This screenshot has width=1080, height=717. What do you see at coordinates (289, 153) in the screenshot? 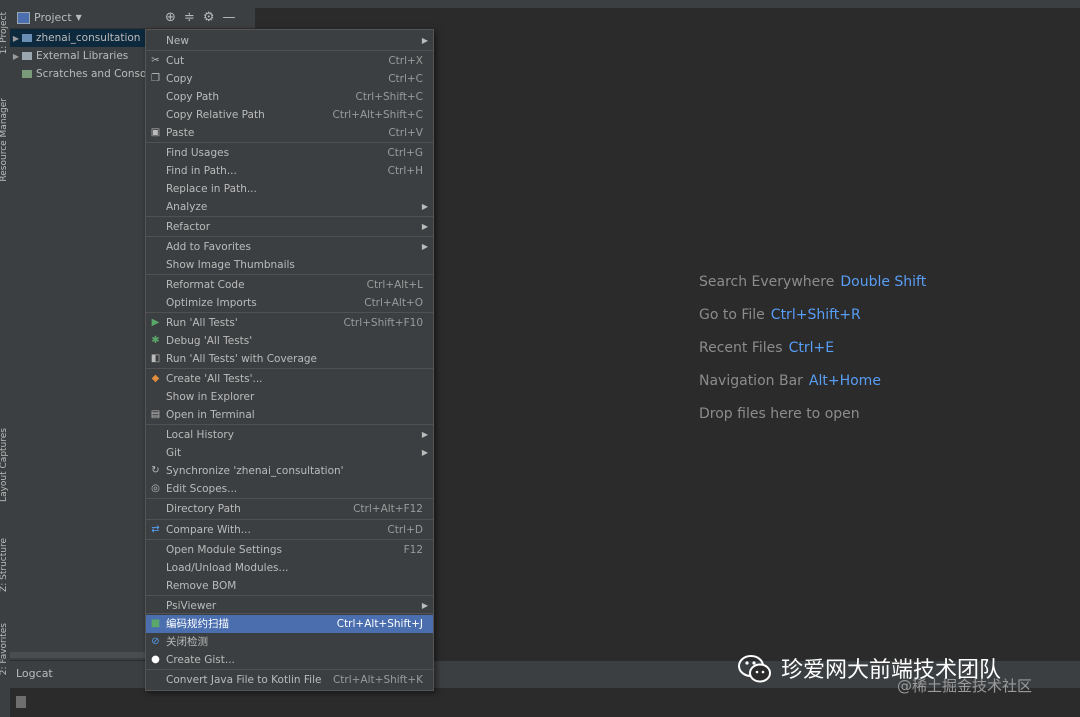
I see `menu-item-6: Find Usages Ctrl+G` at bounding box center [289, 153].